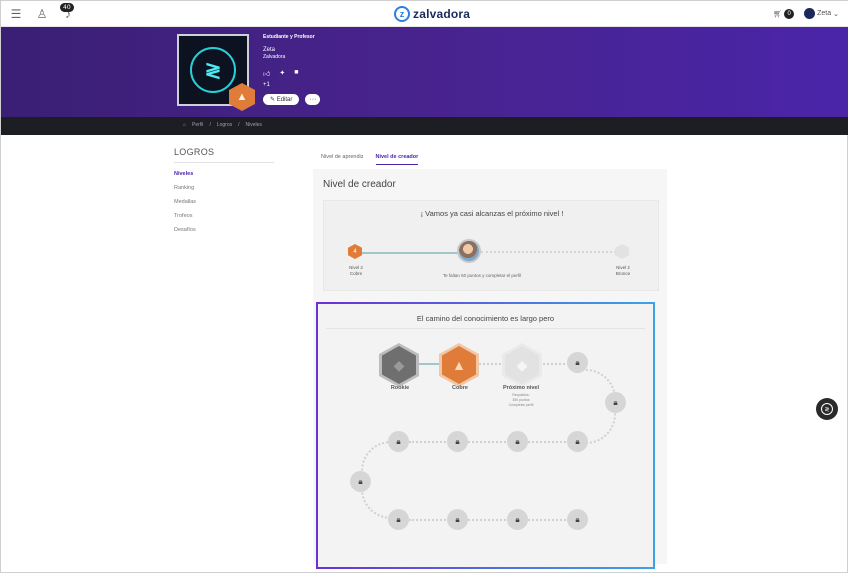  What do you see at coordinates (269, 50) in the screenshot?
I see `profile-name: Zeta` at bounding box center [269, 50].